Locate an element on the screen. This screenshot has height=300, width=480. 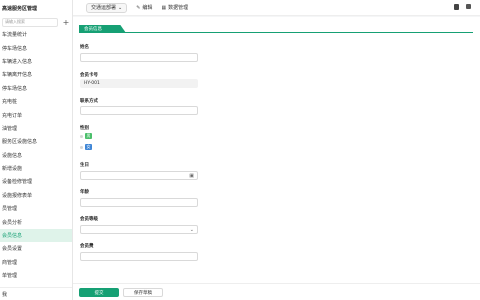
gender-option-male: 男 is located at coordinates (88, 136).